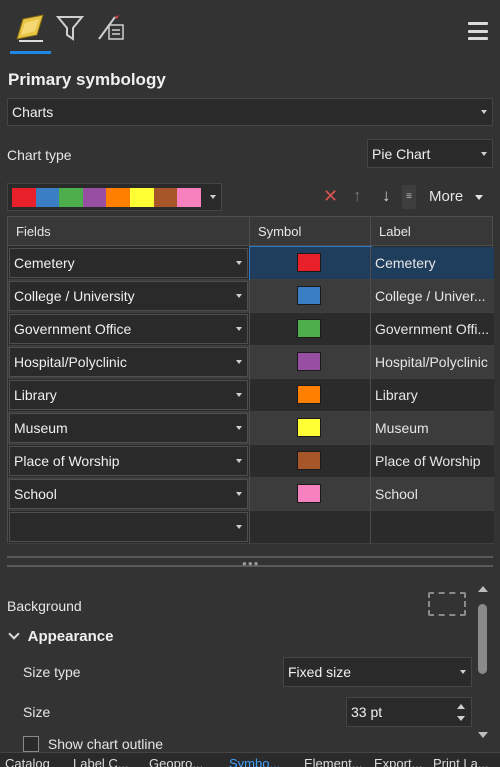 The height and width of the screenshot is (767, 500). Describe the element at coordinates (250, 112) in the screenshot. I see `primary-symbology-dropdown: Charts` at that location.